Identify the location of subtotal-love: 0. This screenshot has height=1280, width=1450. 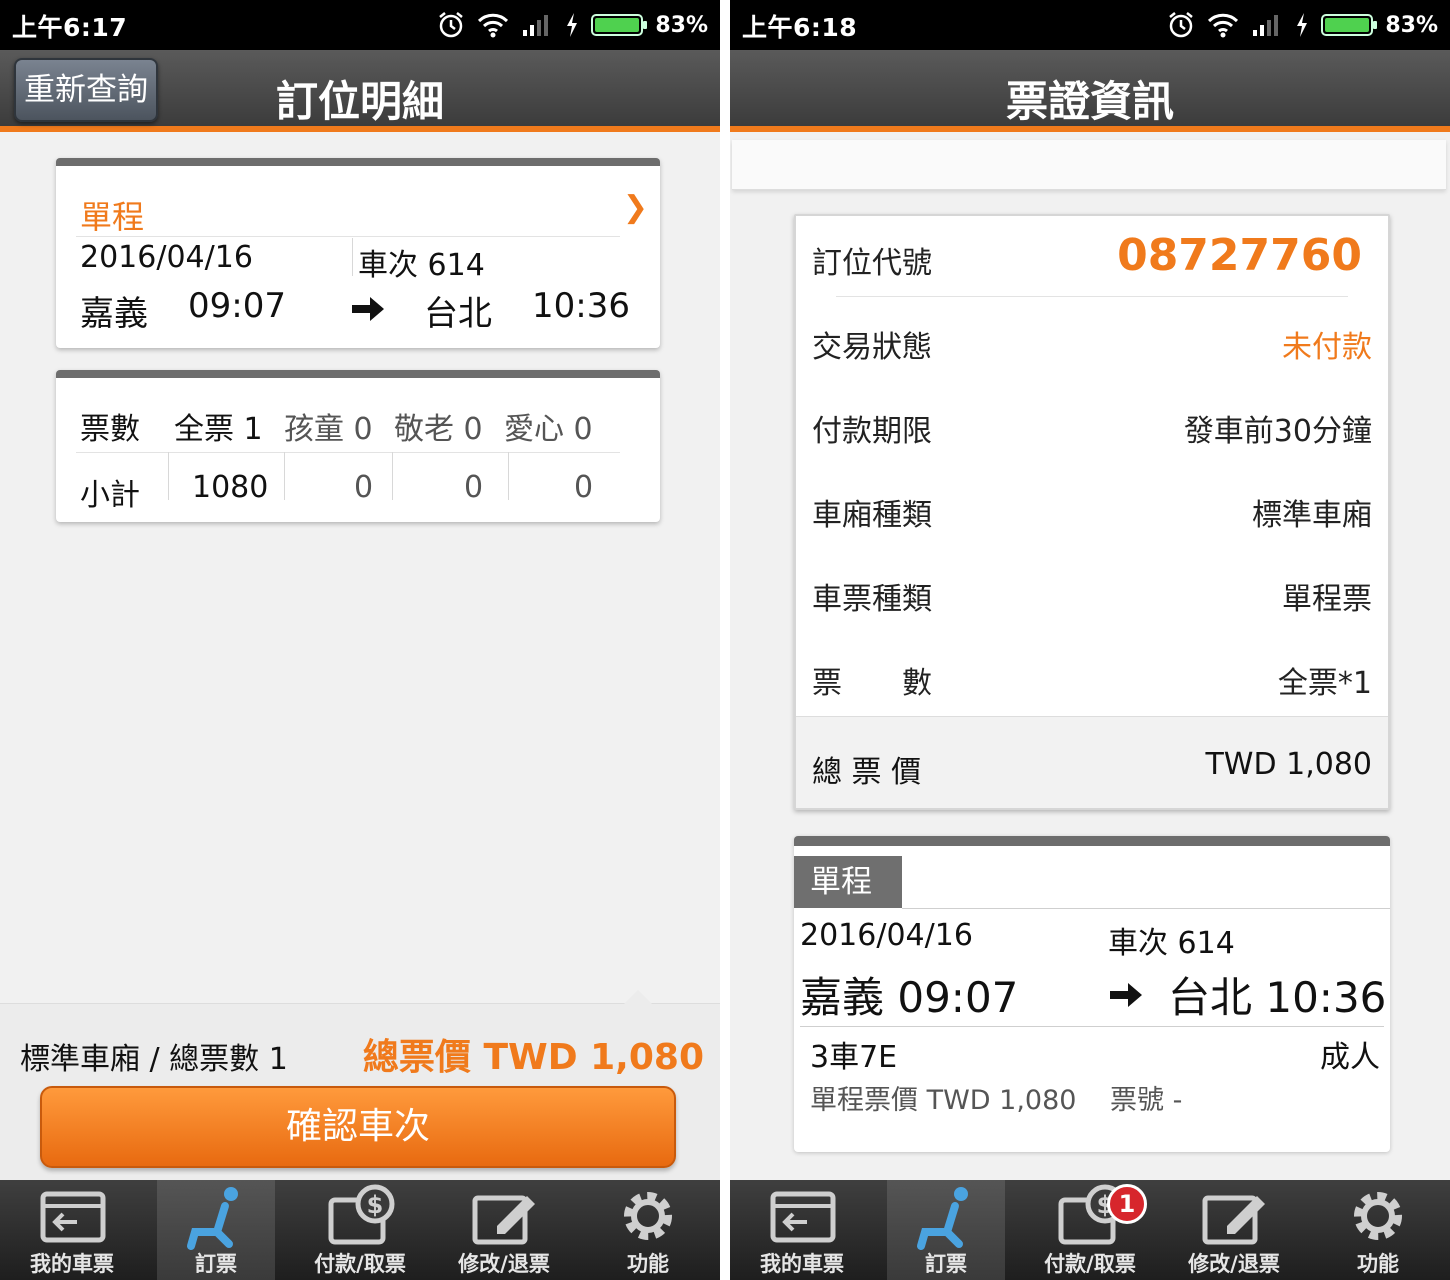
(584, 487).